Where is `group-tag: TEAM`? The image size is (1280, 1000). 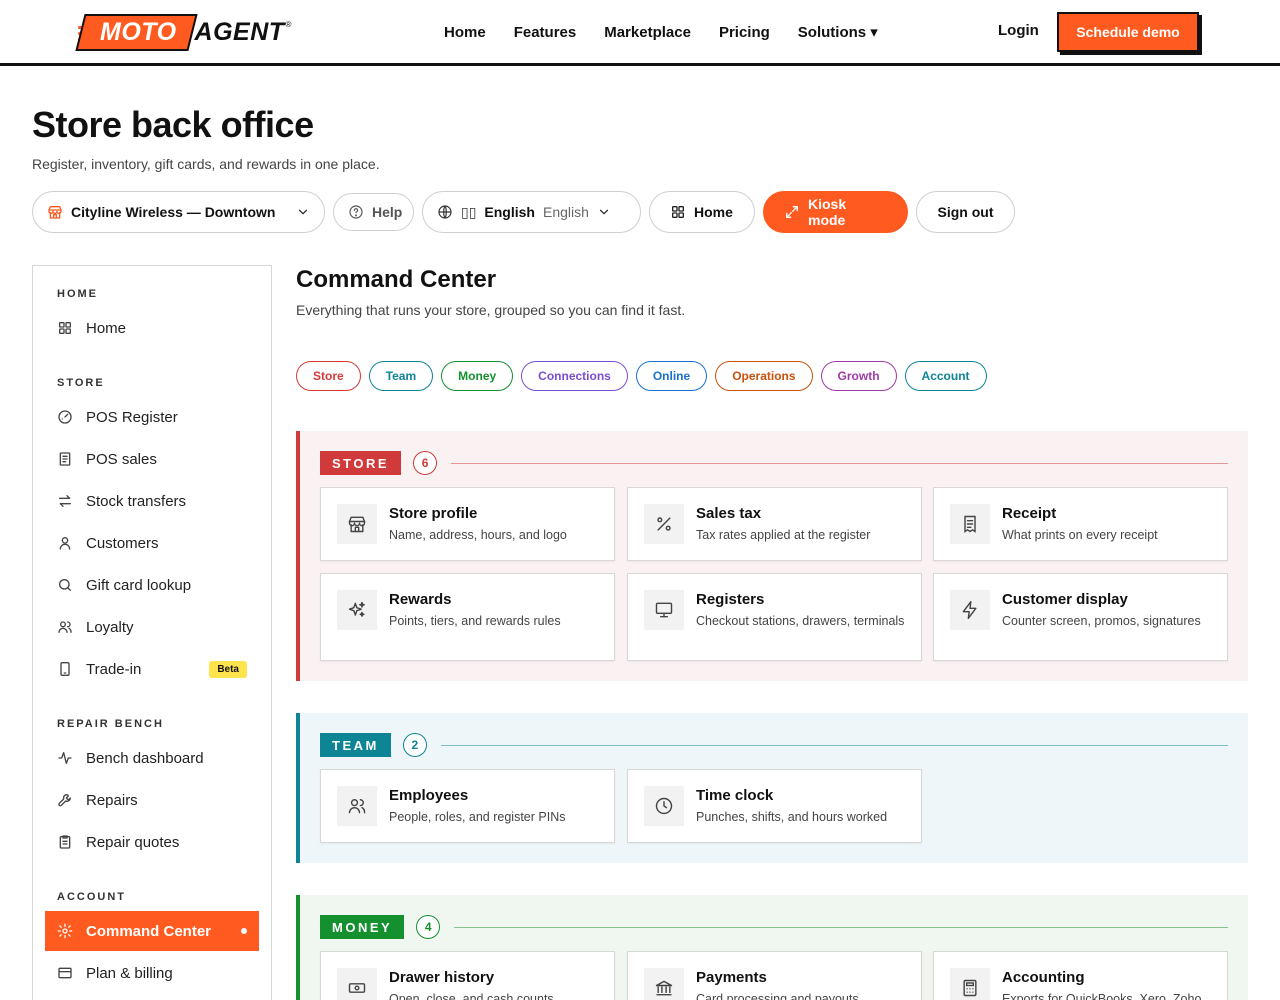
group-tag: TEAM is located at coordinates (355, 745).